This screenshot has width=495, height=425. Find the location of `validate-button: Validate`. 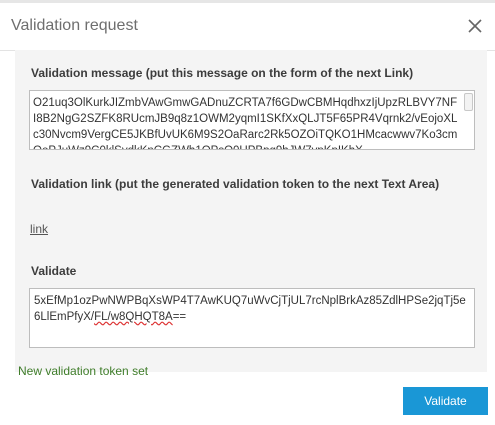

validate-button: Validate is located at coordinates (445, 401).